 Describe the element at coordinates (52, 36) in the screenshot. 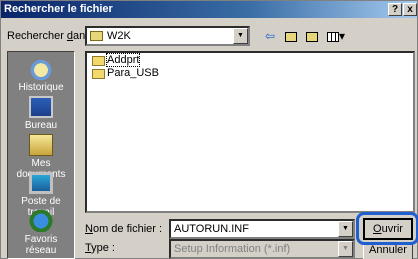

I see `look-in-label: Rechercher dans :` at that location.